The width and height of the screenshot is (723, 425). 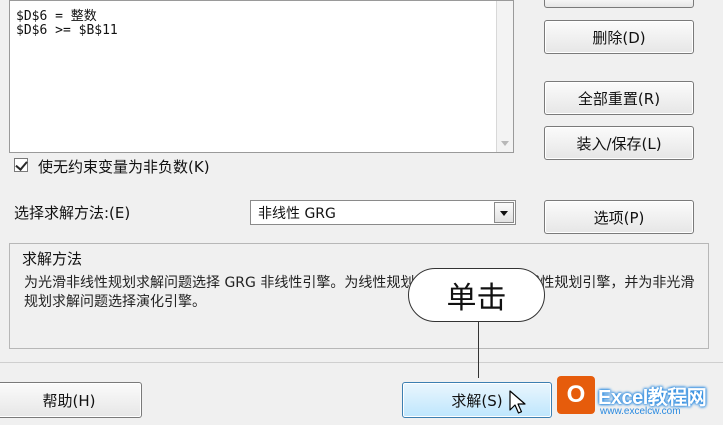 What do you see at coordinates (504, 76) in the screenshot?
I see `listbox-scrollbar` at bounding box center [504, 76].